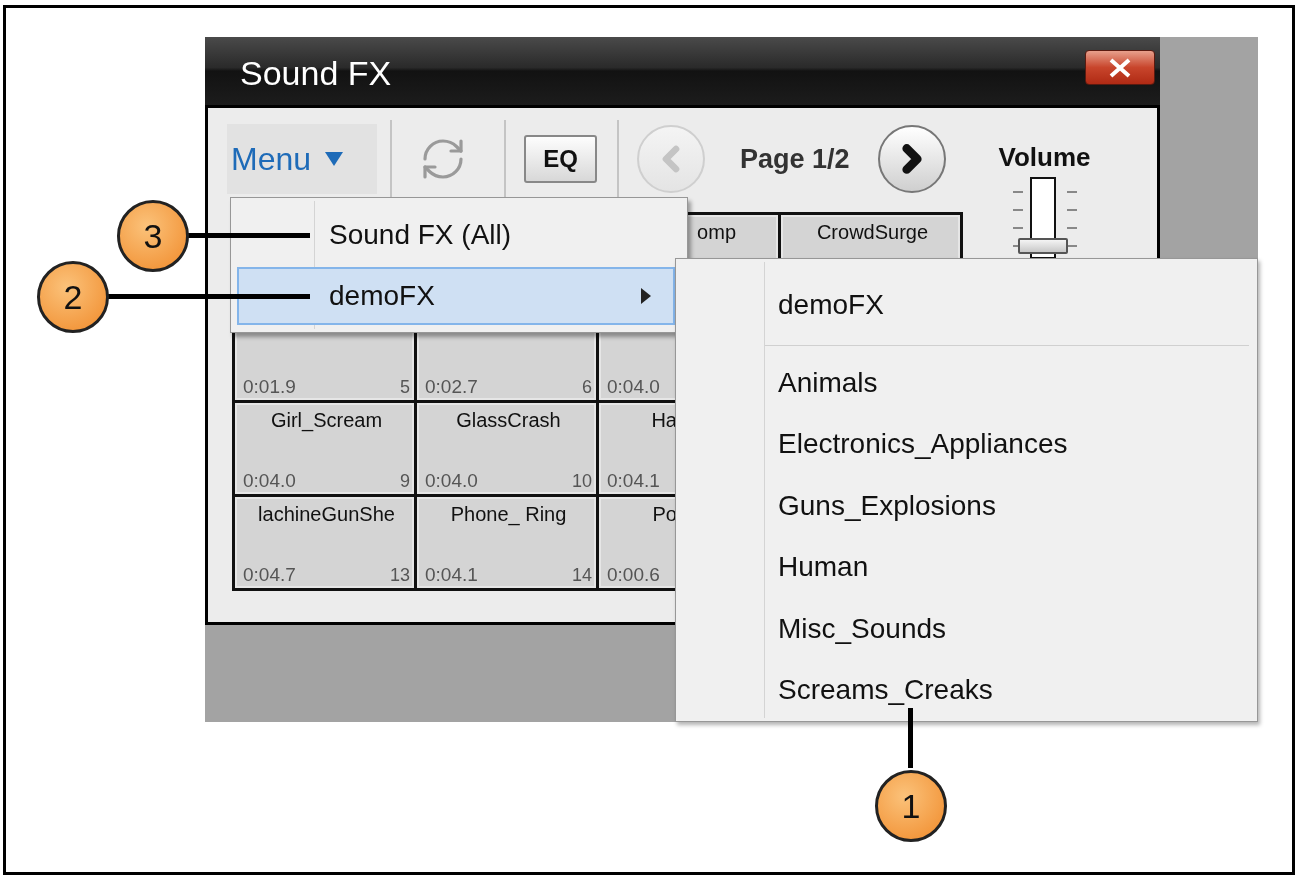 This screenshot has height=877, width=1297. What do you see at coordinates (316, 73) in the screenshot?
I see `window-title: Sound FX` at bounding box center [316, 73].